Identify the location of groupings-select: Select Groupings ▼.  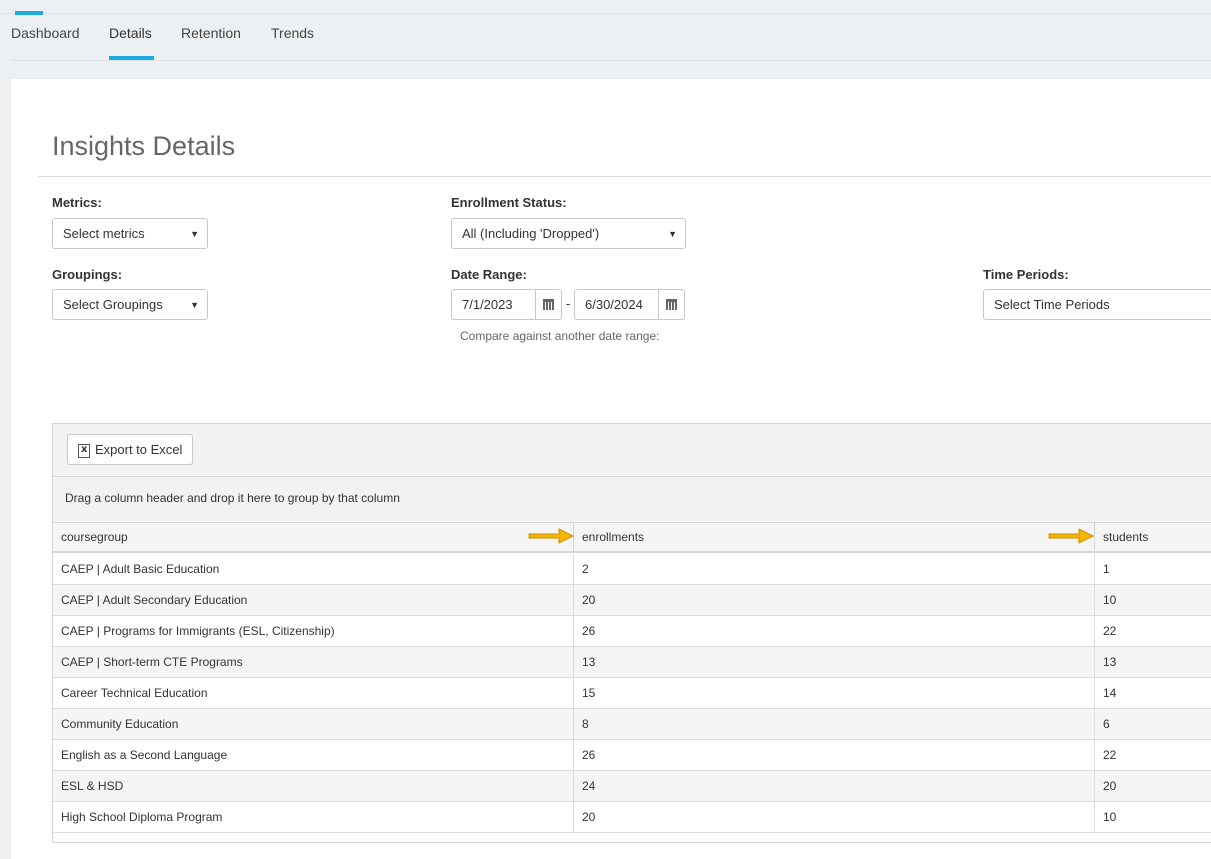
(130, 304).